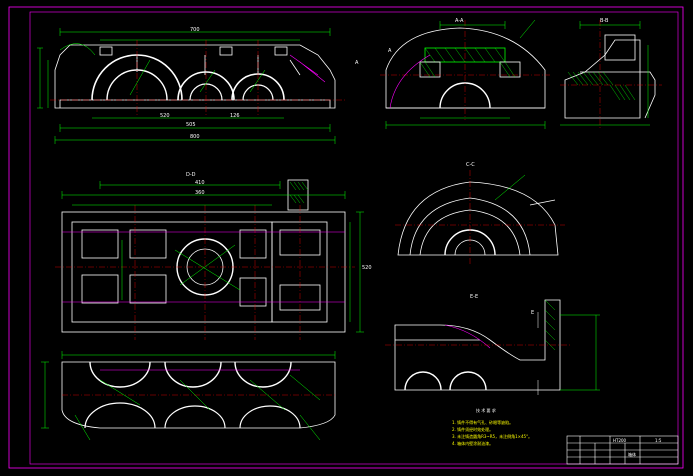  I want to click on detail-section-view, so click(611, 74).